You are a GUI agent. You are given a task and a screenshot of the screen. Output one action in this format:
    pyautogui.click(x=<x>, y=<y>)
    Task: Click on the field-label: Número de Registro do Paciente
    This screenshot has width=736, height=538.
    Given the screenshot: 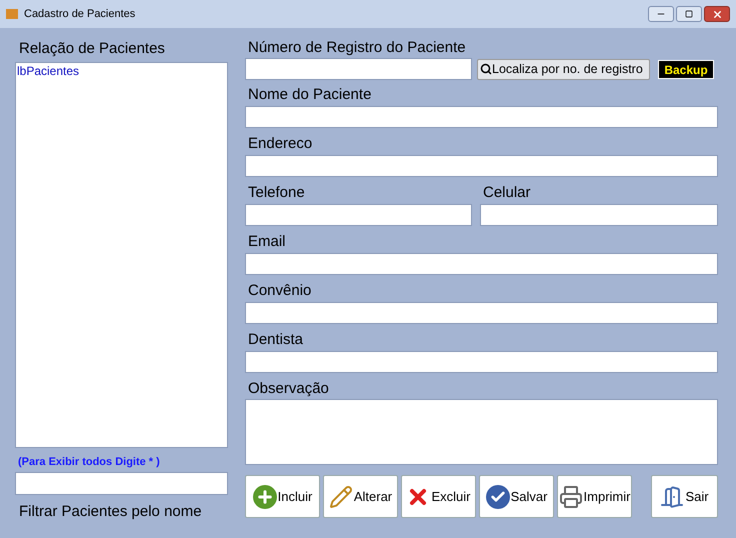 What is the action you would take?
    pyautogui.click(x=357, y=48)
    